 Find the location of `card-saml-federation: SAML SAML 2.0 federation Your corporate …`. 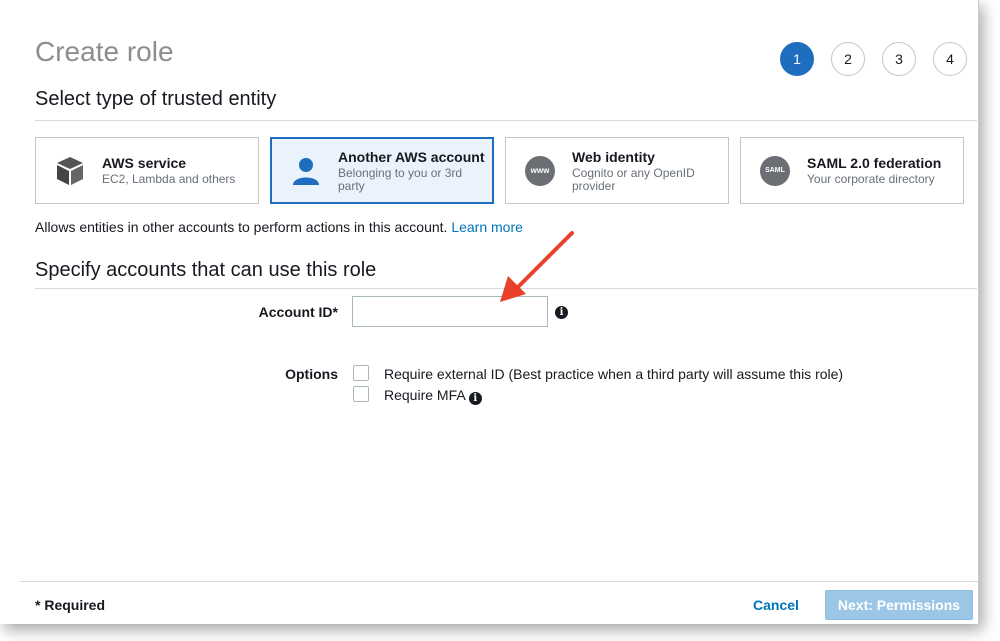

card-saml-federation: SAML SAML 2.0 federation Your corporate … is located at coordinates (852, 170).